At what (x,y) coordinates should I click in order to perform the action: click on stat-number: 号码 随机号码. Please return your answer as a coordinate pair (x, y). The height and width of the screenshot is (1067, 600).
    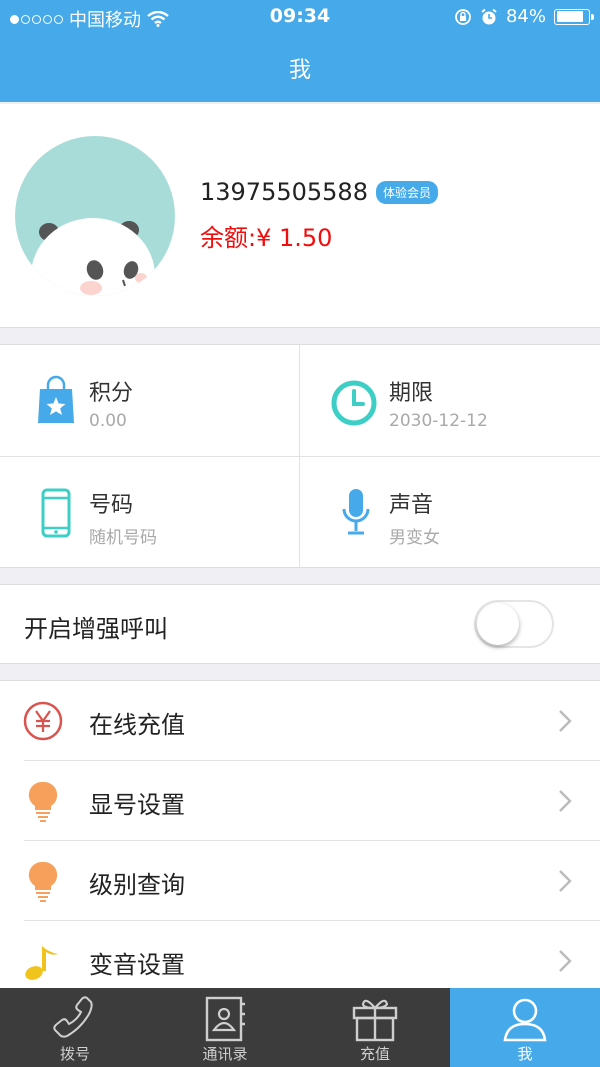
    Looking at the image, I should click on (150, 513).